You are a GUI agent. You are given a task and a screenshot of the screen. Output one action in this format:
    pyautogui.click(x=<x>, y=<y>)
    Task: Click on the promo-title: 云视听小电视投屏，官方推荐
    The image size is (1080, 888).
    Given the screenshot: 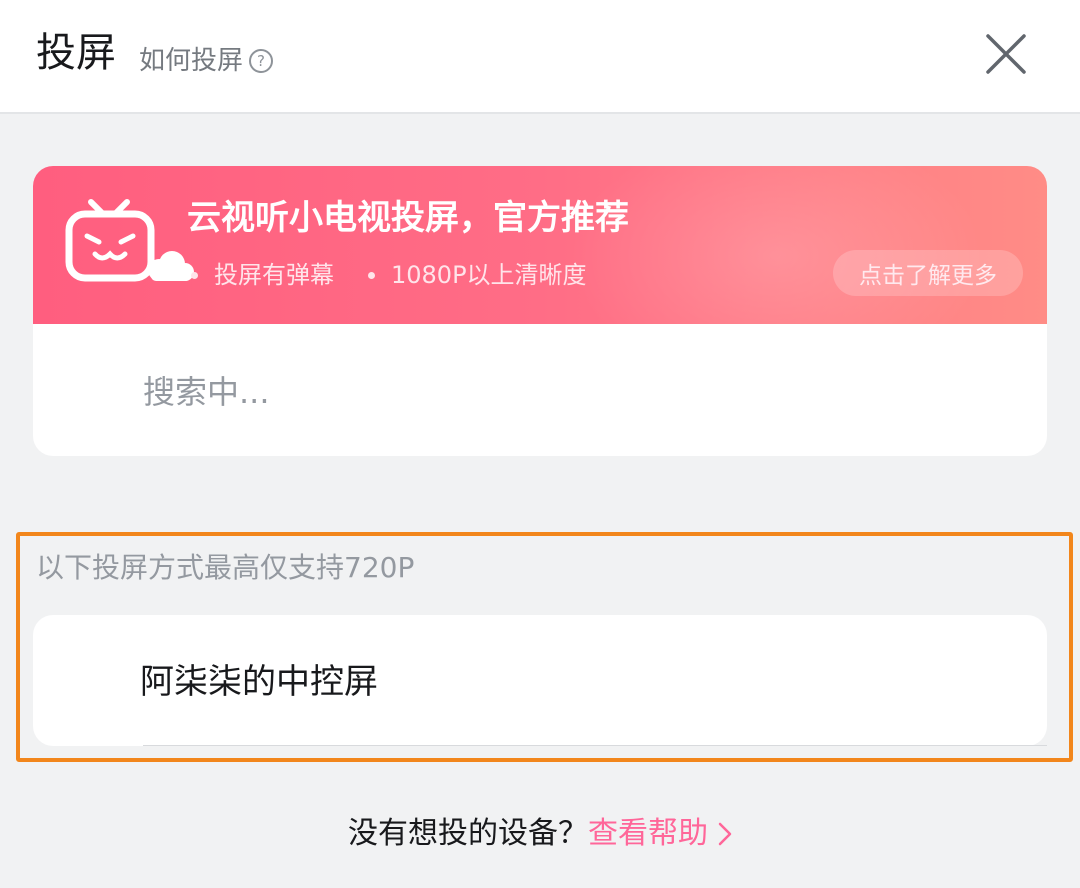 What is the action you would take?
    pyautogui.click(x=408, y=218)
    